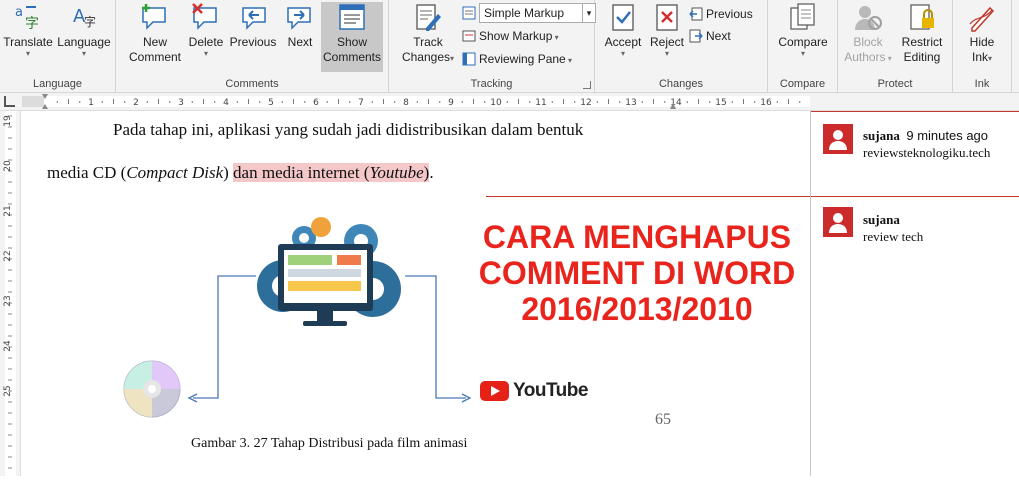 This screenshot has height=481, width=1019. What do you see at coordinates (667, 30) in the screenshot?
I see `reject-button: Reject ▾` at bounding box center [667, 30].